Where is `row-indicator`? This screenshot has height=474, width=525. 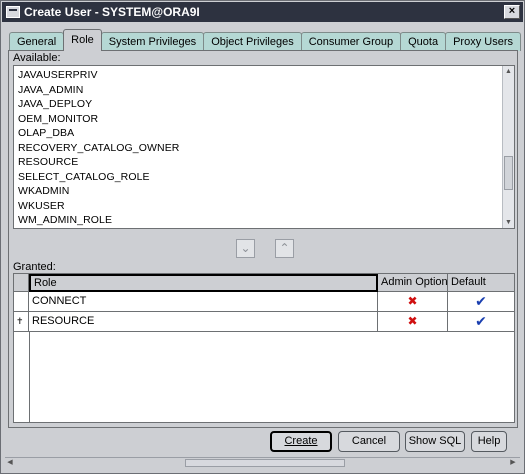 row-indicator is located at coordinates (21, 301).